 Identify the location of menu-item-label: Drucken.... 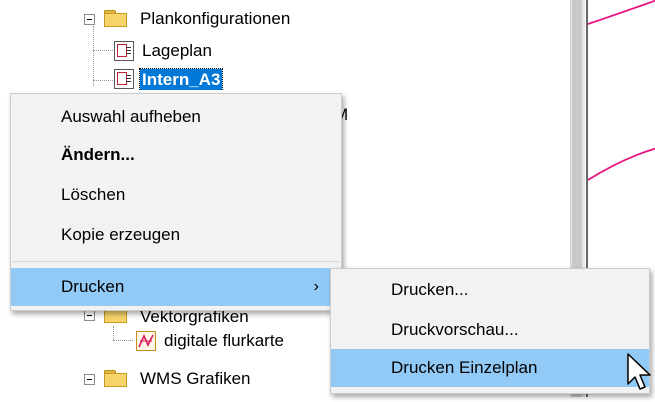
(430, 289).